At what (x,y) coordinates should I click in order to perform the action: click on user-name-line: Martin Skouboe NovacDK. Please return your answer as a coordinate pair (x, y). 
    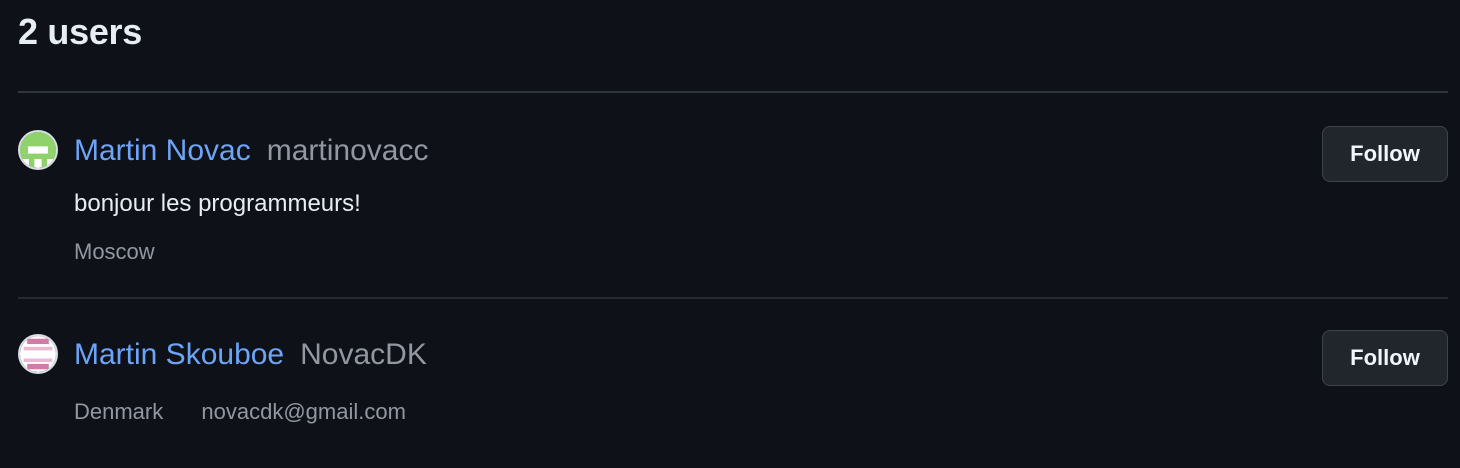
    Looking at the image, I should click on (681, 355).